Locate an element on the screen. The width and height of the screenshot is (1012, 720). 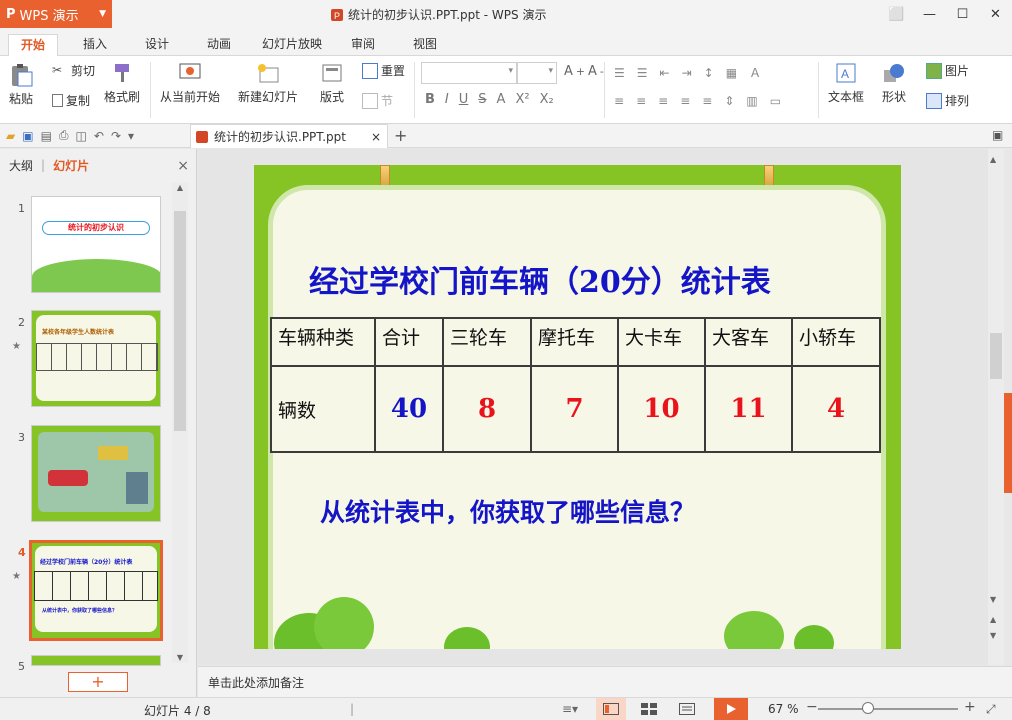
side-panel-toggle is located at coordinates (1008, 443).